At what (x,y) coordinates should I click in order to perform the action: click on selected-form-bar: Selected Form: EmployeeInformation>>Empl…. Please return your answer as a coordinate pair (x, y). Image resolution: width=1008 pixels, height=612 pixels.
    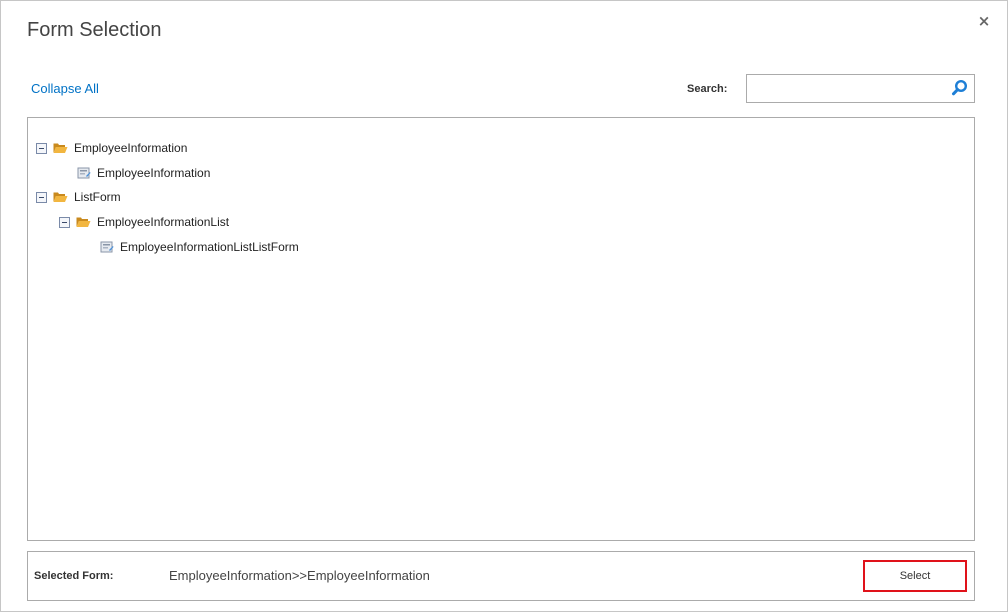
    Looking at the image, I should click on (501, 576).